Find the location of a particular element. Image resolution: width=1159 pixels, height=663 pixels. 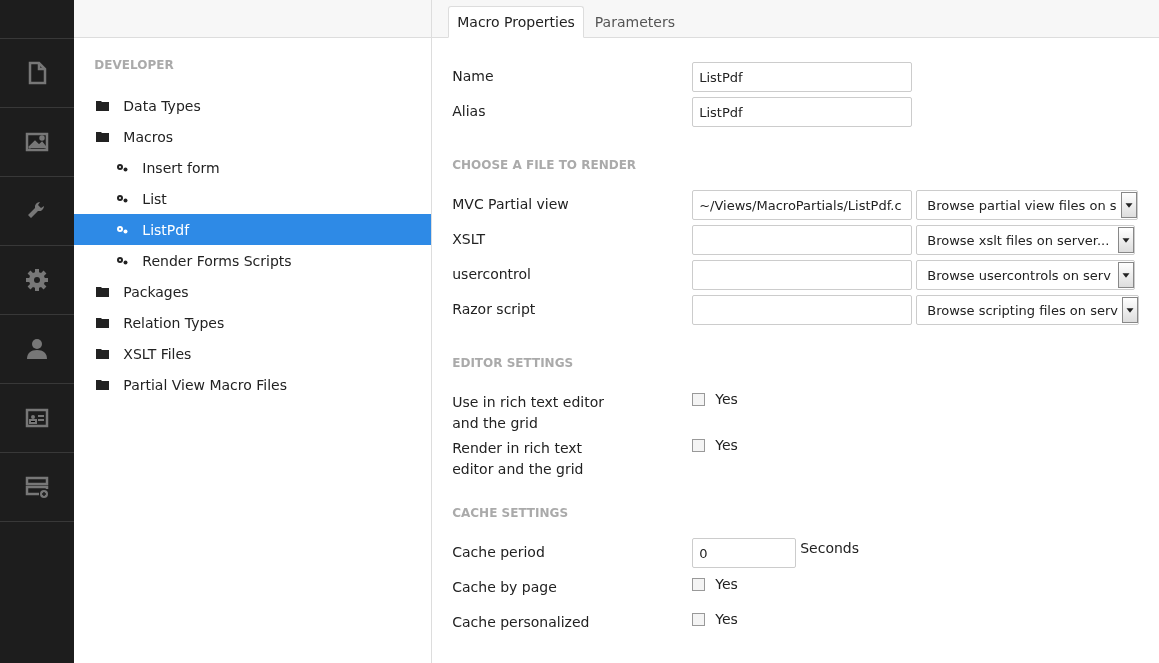

field-label: Render in rich text editor and the grid is located at coordinates (518, 459).